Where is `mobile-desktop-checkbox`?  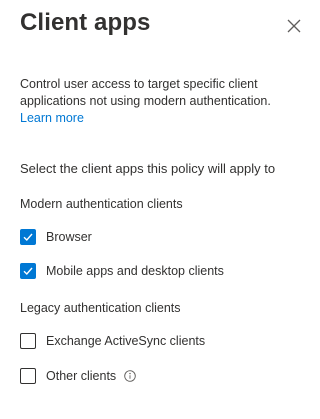 mobile-desktop-checkbox is located at coordinates (28, 271).